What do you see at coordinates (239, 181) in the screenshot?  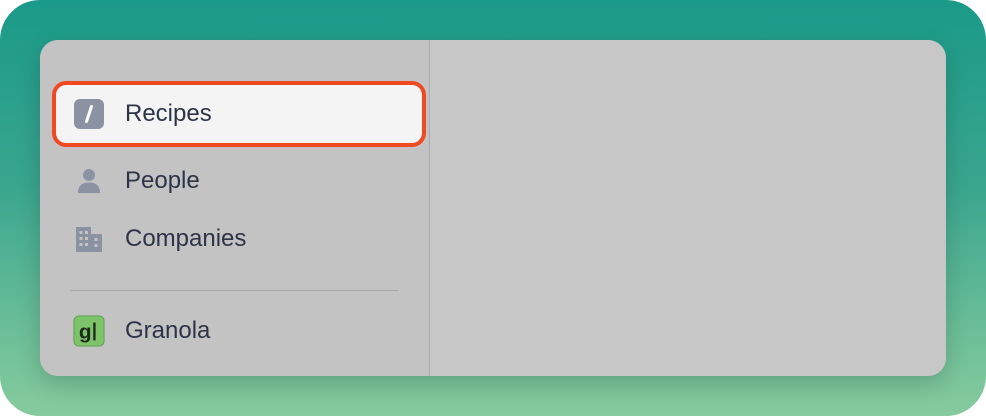 I see `sidebar-item-people: People` at bounding box center [239, 181].